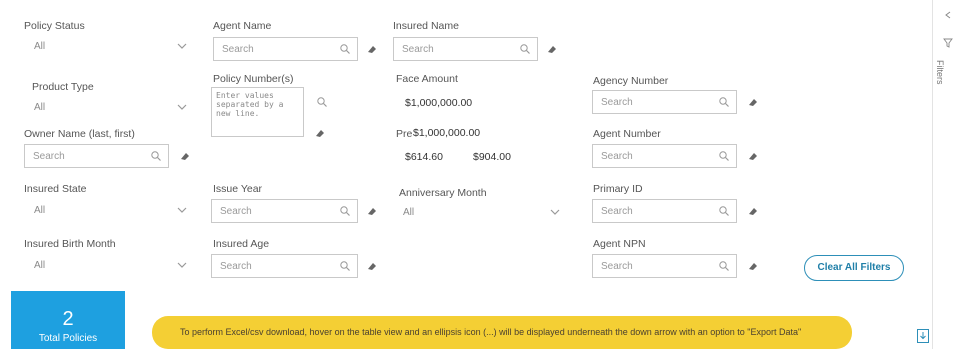 Image resolution: width=964 pixels, height=349 pixels. What do you see at coordinates (447, 133) in the screenshot?
I see `face-amount-overlap-value: $1,000,000.00` at bounding box center [447, 133].